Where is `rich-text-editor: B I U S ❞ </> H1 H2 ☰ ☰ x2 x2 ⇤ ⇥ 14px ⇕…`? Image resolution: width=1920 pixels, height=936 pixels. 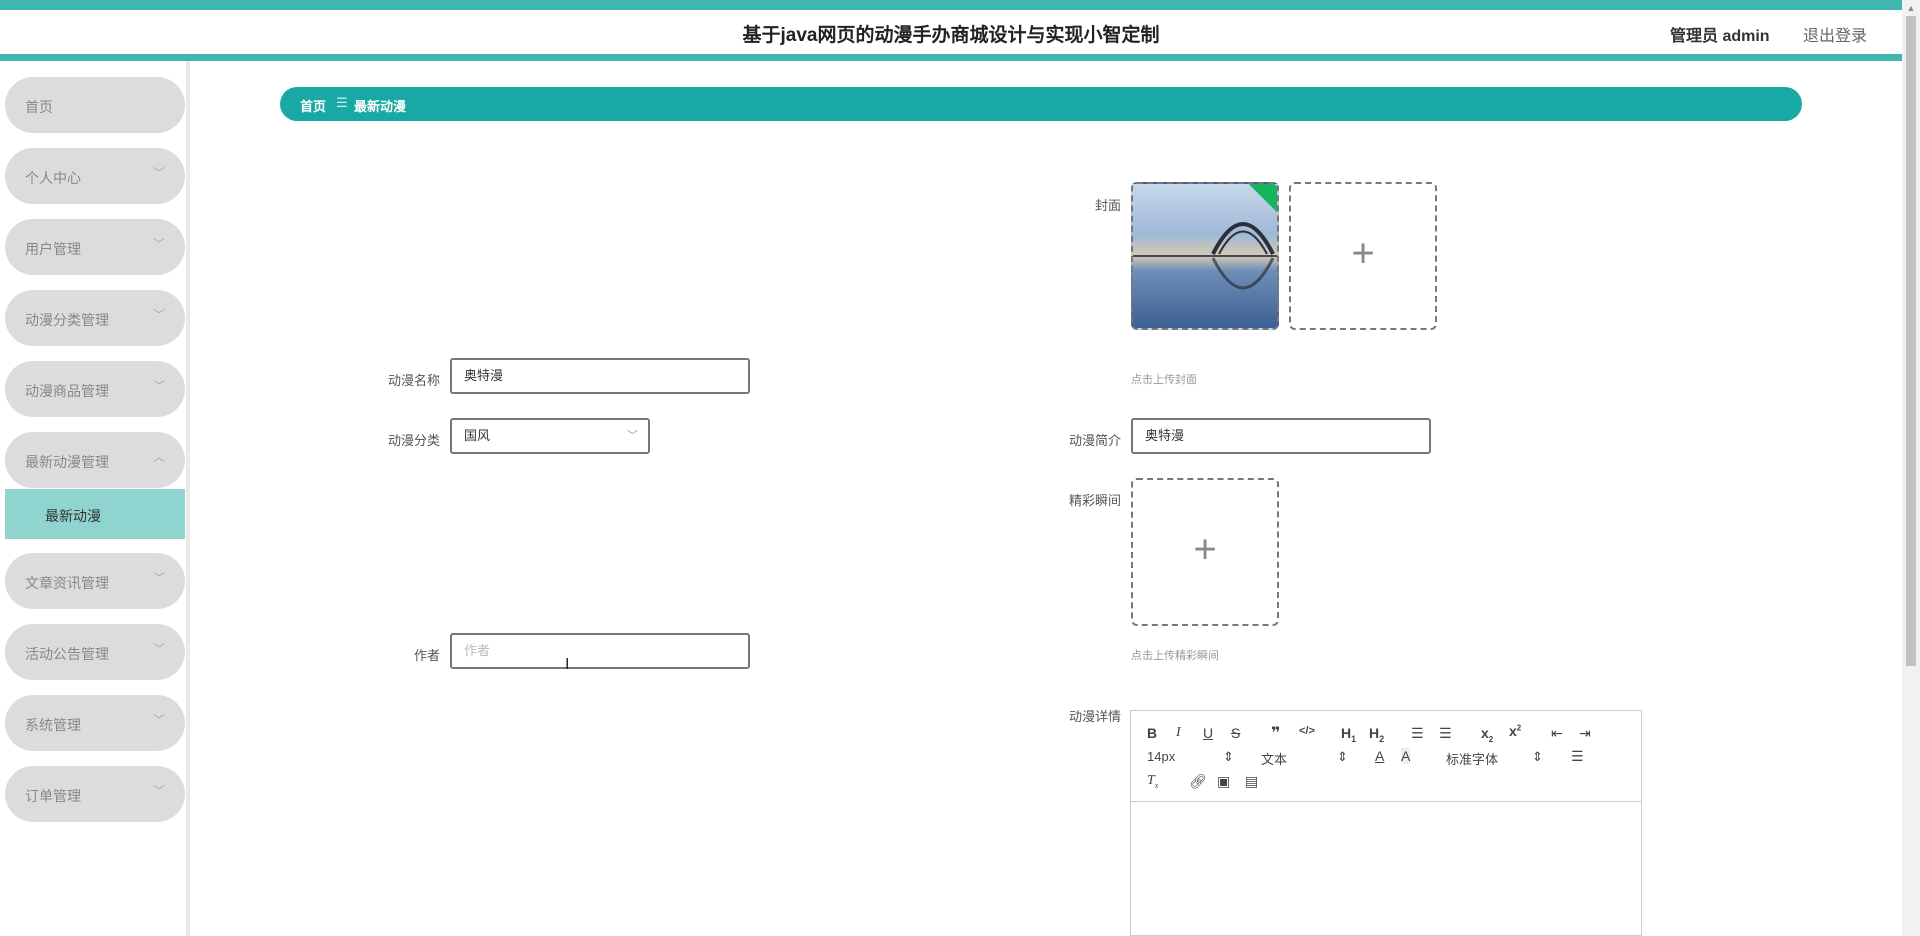
rich-text-editor: B I U S ❞ </> H1 H2 ☰ ☰ x2 x2 ⇤ ⇥ 14px ⇕… is located at coordinates (1386, 823).